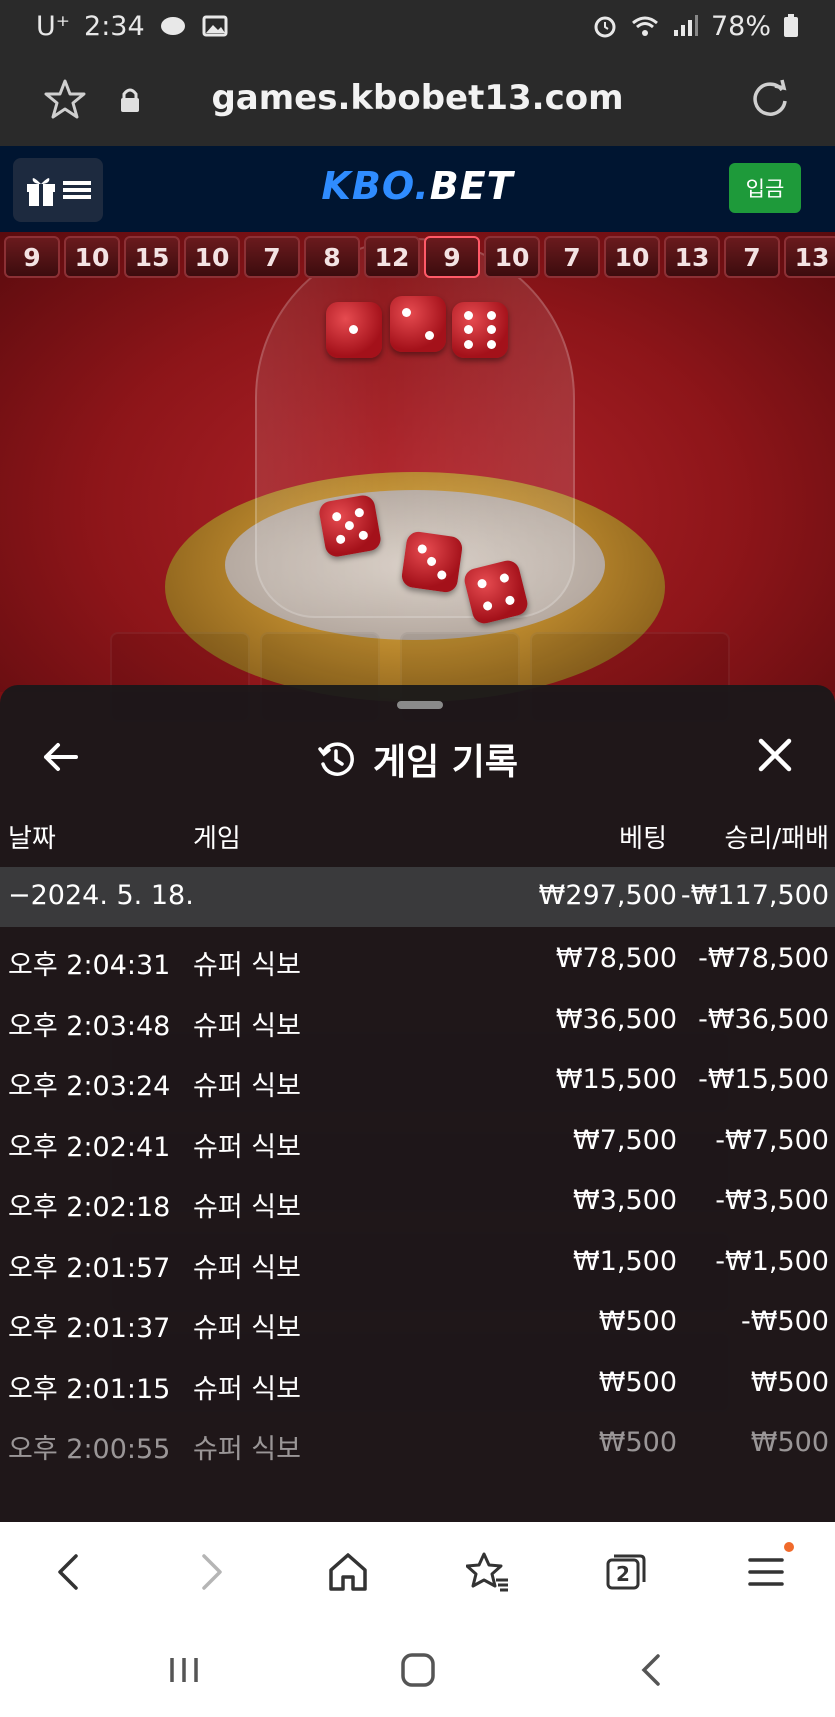 This screenshot has width=835, height=1717. What do you see at coordinates (375, 186) in the screenshot?
I see `logo-kbo: KBO.` at bounding box center [375, 186].